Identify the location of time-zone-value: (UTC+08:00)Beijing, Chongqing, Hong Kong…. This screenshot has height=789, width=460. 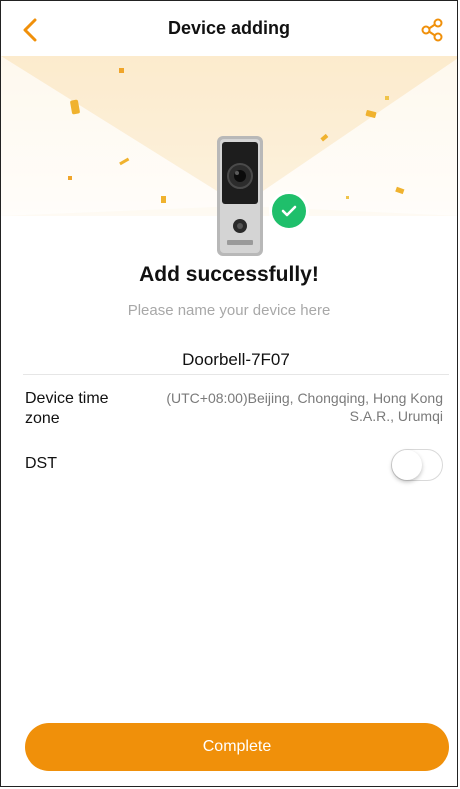
(304, 407).